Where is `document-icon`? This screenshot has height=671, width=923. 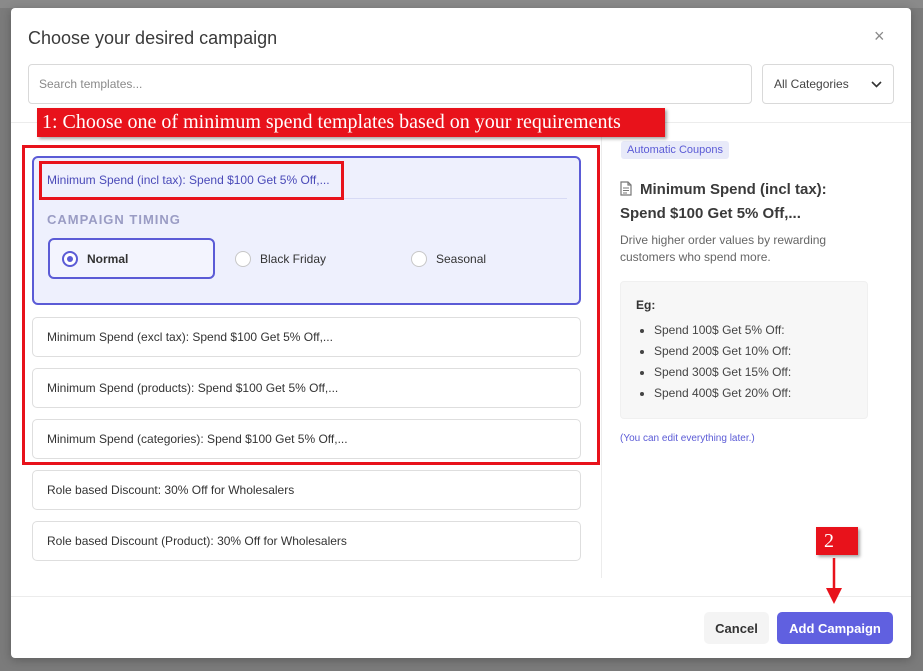 document-icon is located at coordinates (626, 188).